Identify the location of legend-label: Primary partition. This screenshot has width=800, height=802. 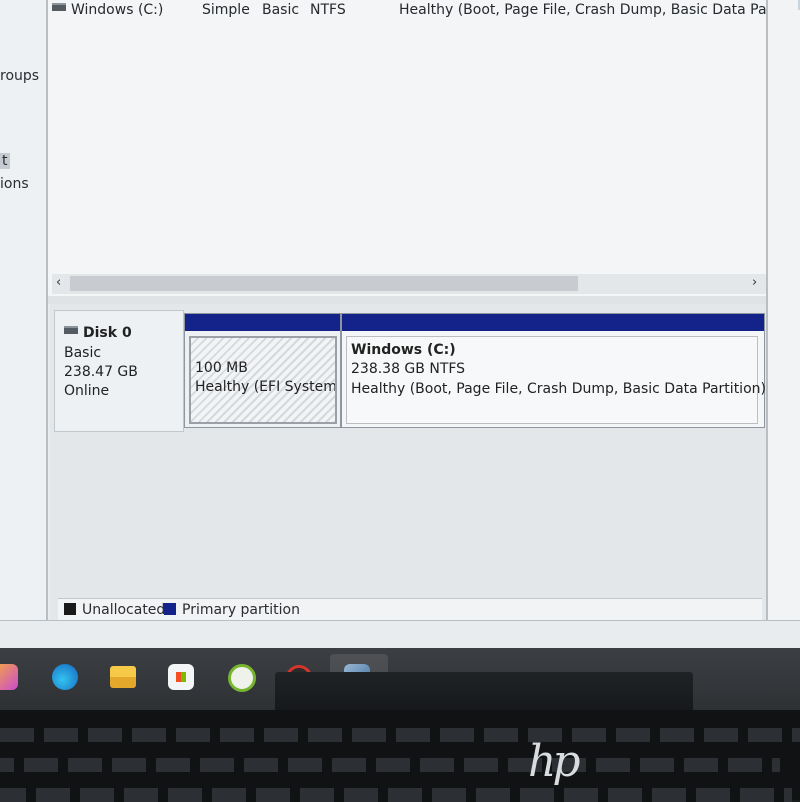
(241, 610).